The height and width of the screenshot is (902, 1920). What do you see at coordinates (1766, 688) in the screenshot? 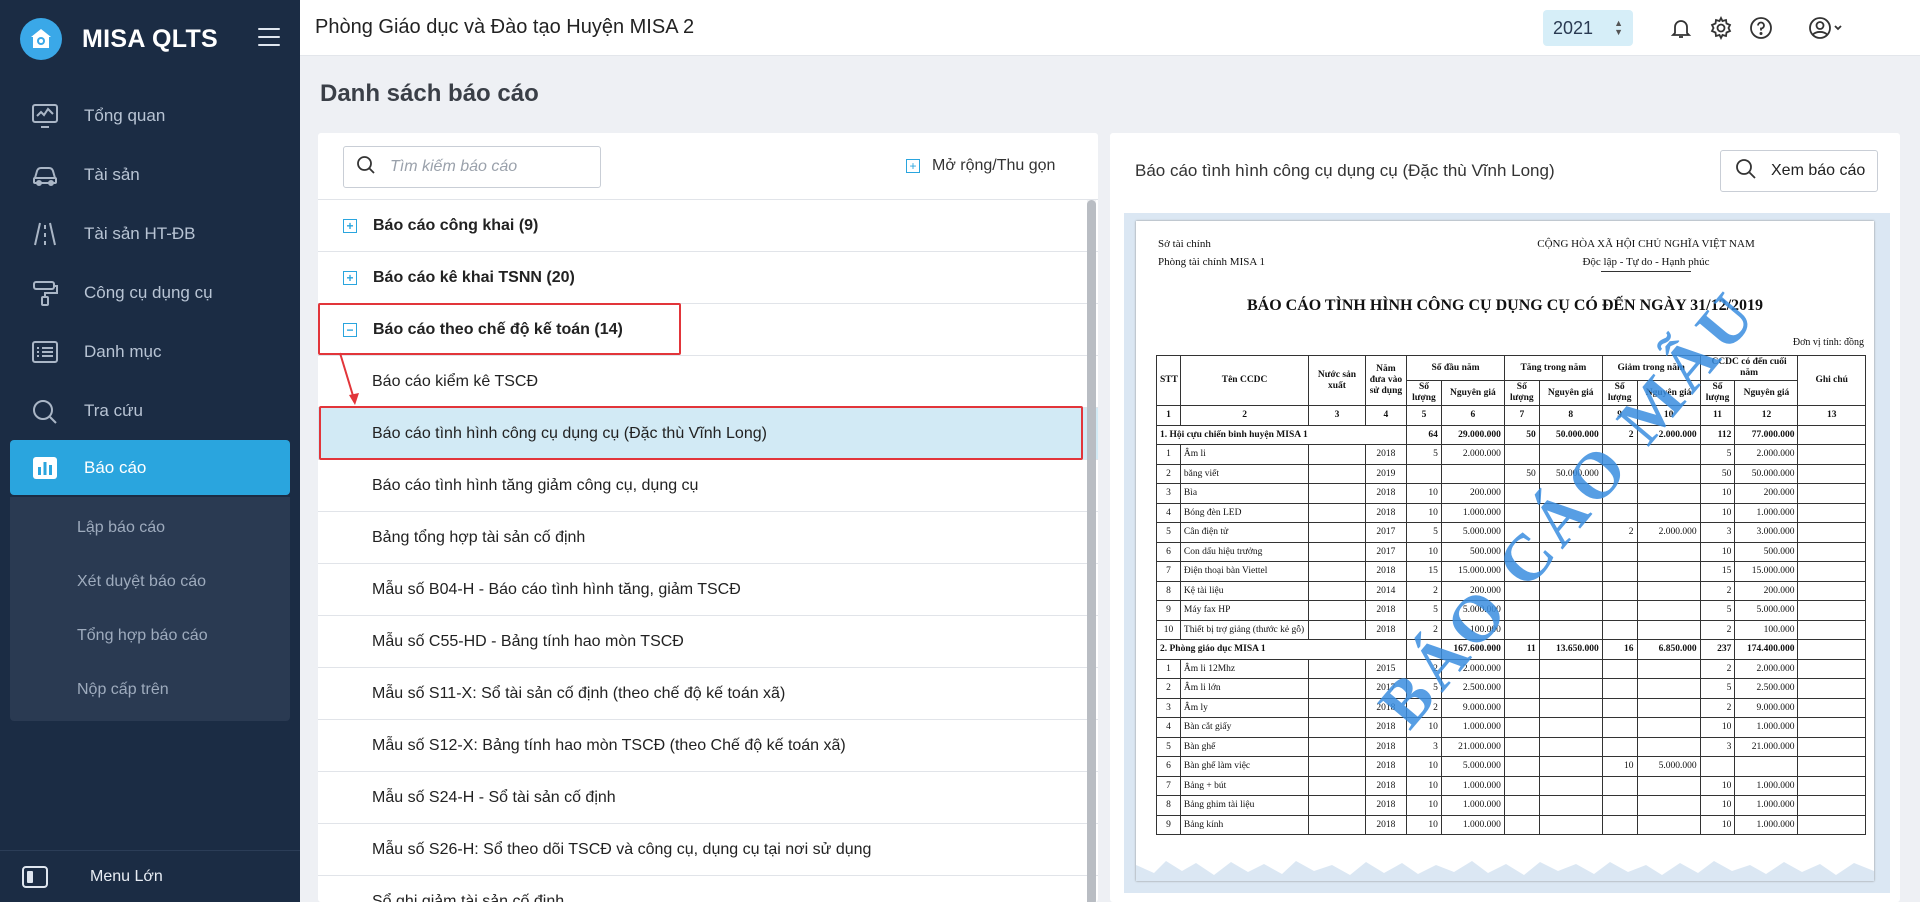
I see `table-cell: 2.500.000` at bounding box center [1766, 688].